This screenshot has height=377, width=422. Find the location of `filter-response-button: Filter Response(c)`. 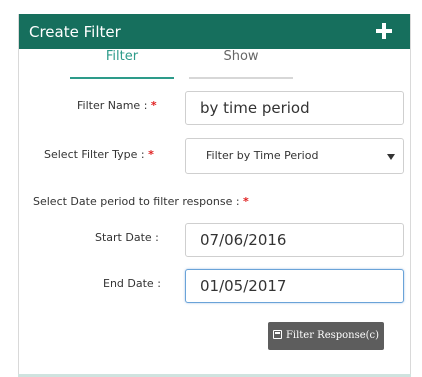

filter-response-button: Filter Response(c) is located at coordinates (326, 336).